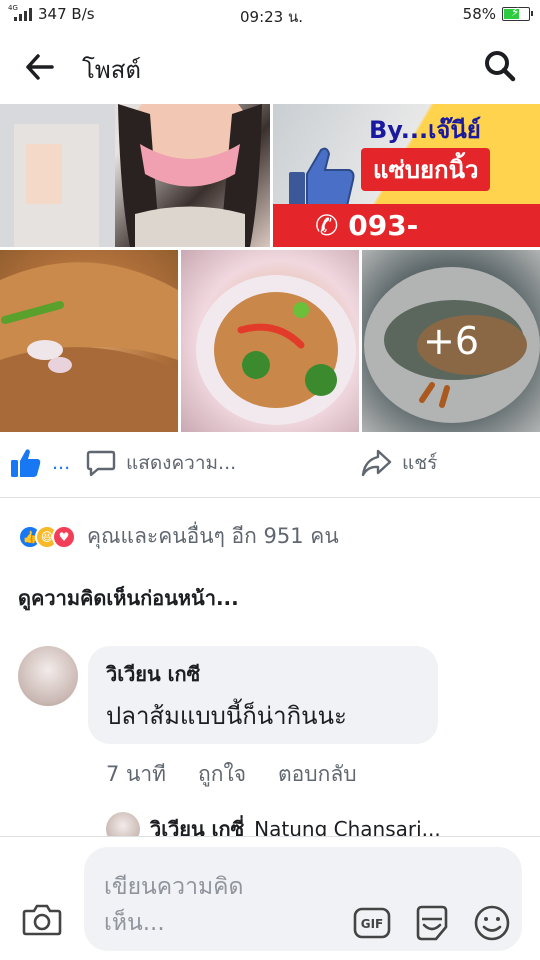  Describe the element at coordinates (213, 536) in the screenshot. I see `reactions-count: คุณและคนอื่นๆ อีก 951 คน` at that location.